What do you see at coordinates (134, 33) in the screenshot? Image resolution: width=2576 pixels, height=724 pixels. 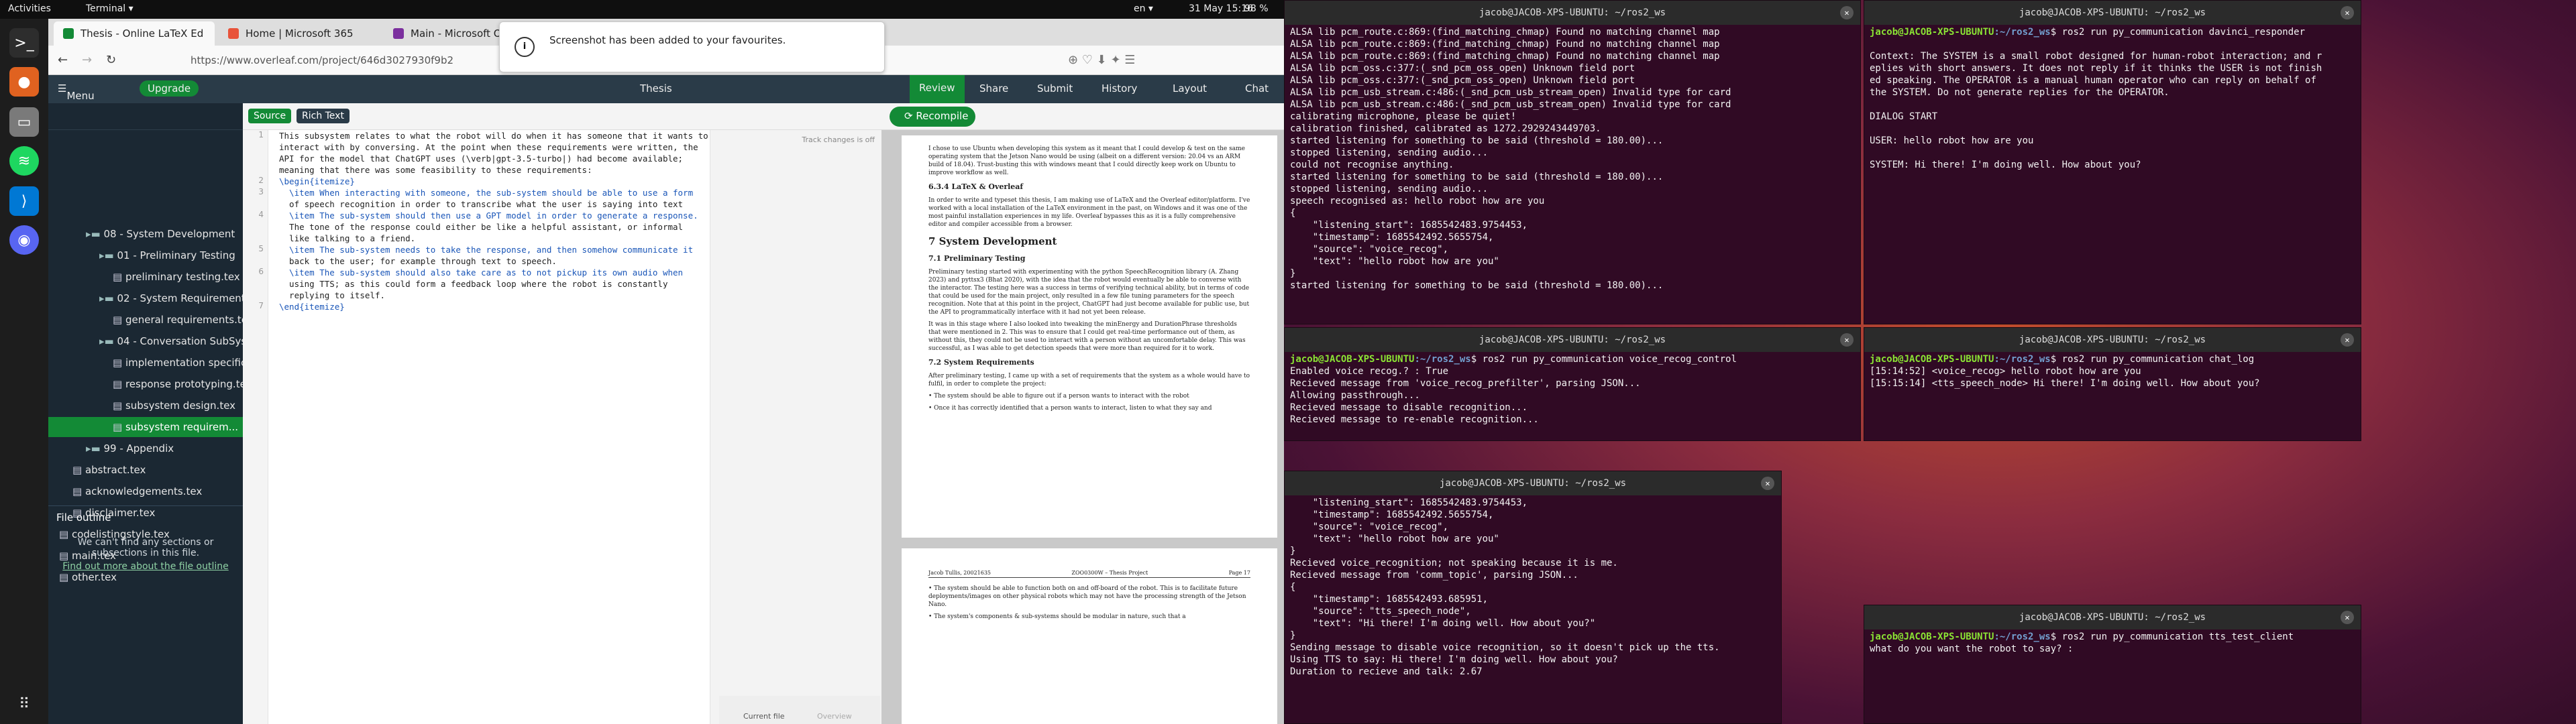 I see `tab-overleaf: Thesis - Online LaTeX Ed` at bounding box center [134, 33].